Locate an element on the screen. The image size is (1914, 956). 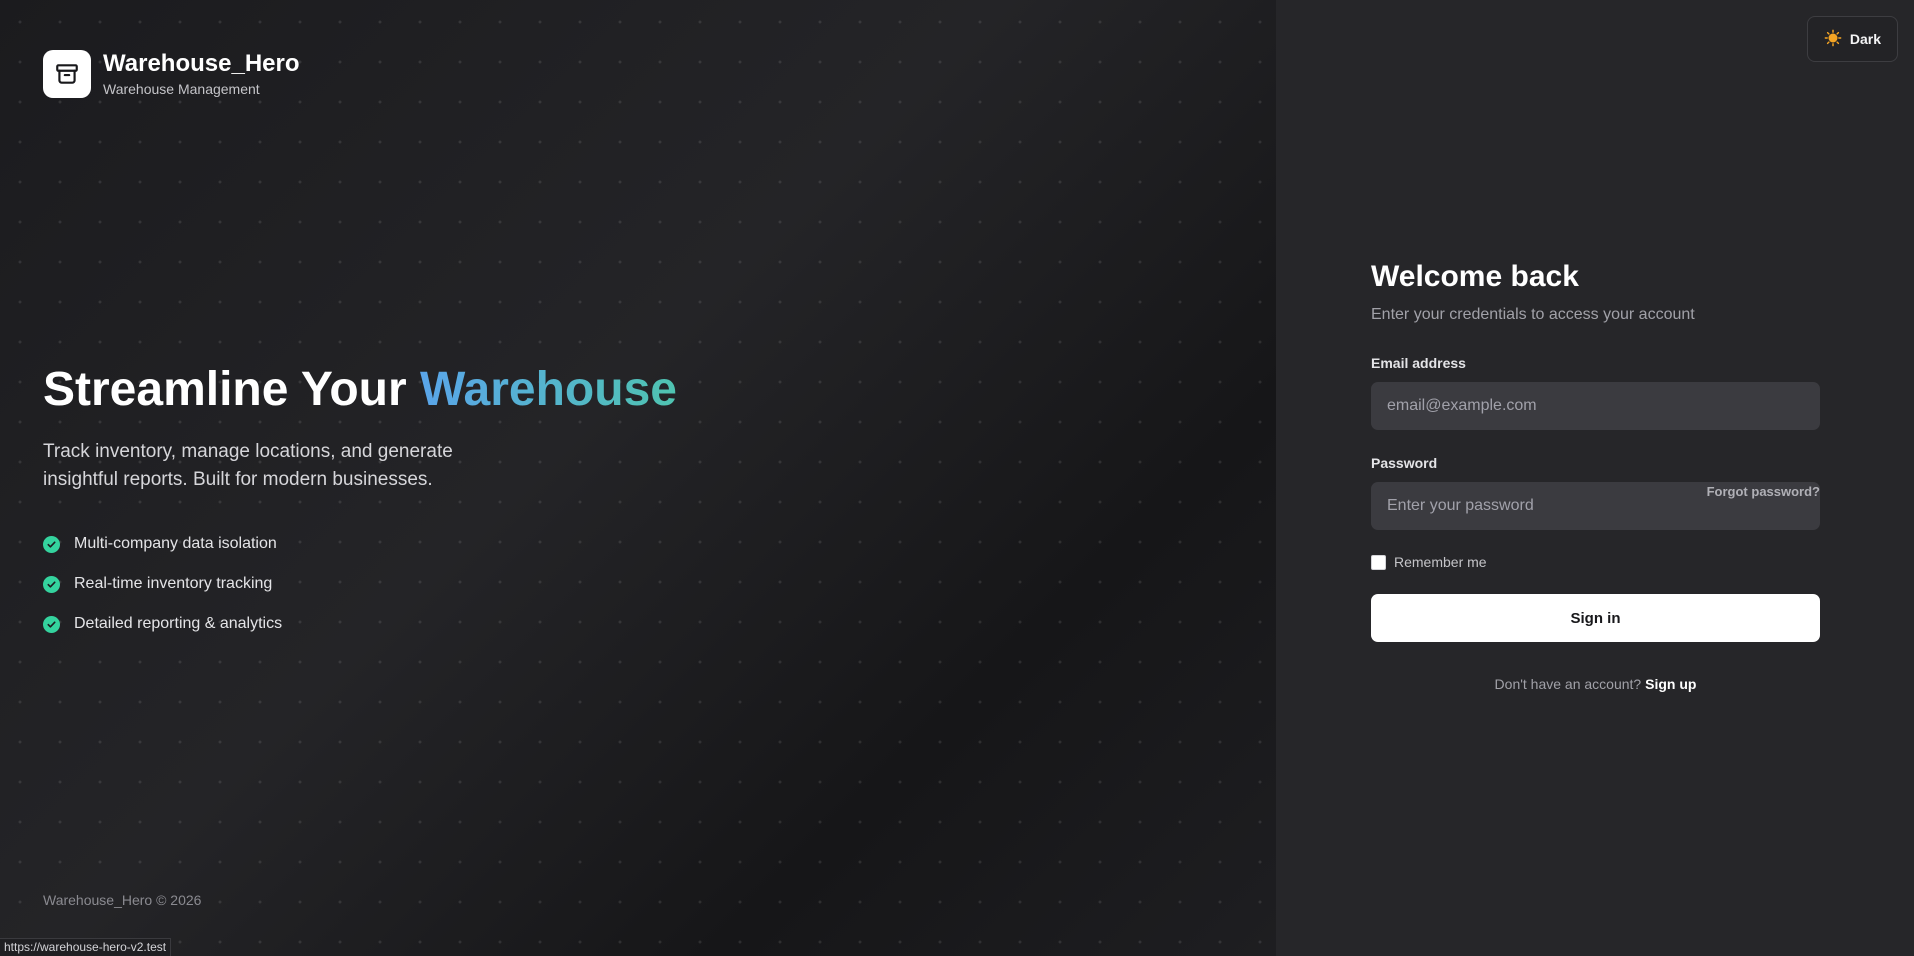
feature-label: Multi-company data isolation is located at coordinates (175, 543).